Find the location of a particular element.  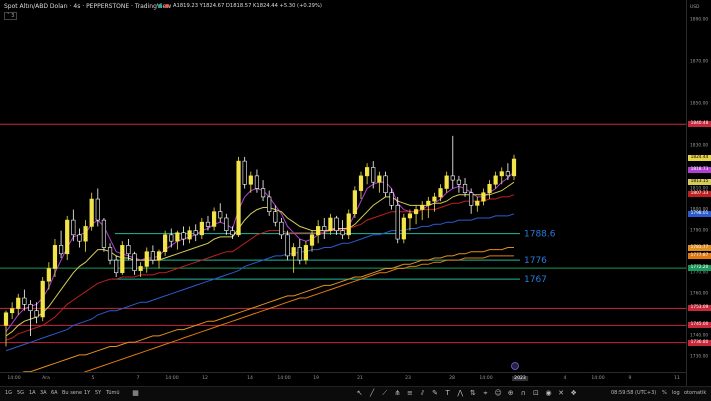

time-tick-label: 4 is located at coordinates (565, 378).